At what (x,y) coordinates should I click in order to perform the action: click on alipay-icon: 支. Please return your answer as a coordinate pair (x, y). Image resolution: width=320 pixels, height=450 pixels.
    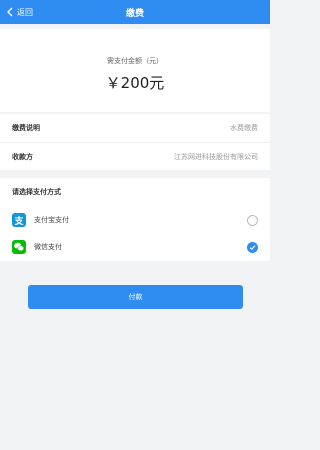
    Looking at the image, I should click on (19, 220).